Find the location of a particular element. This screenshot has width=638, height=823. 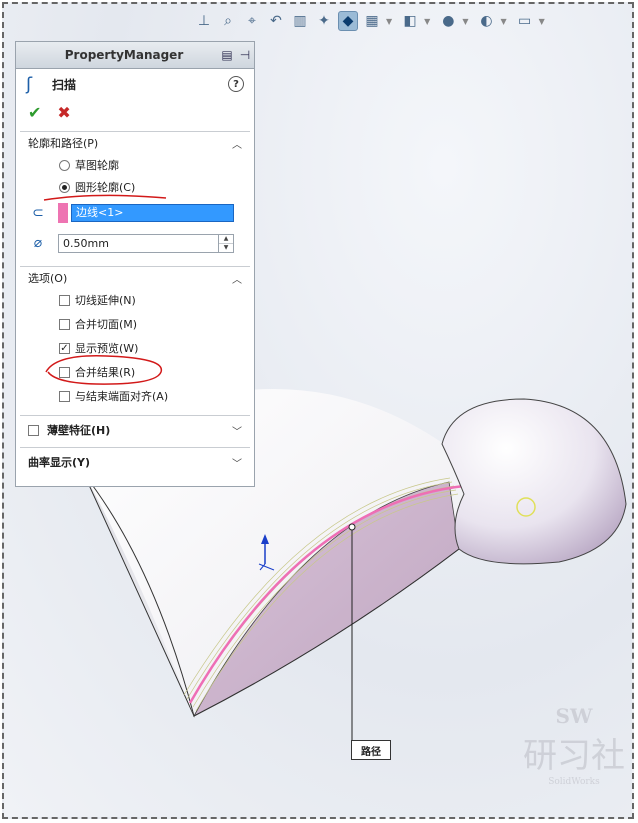

section-profile-path-label: 轮廓和路径(P) is located at coordinates (63, 143).